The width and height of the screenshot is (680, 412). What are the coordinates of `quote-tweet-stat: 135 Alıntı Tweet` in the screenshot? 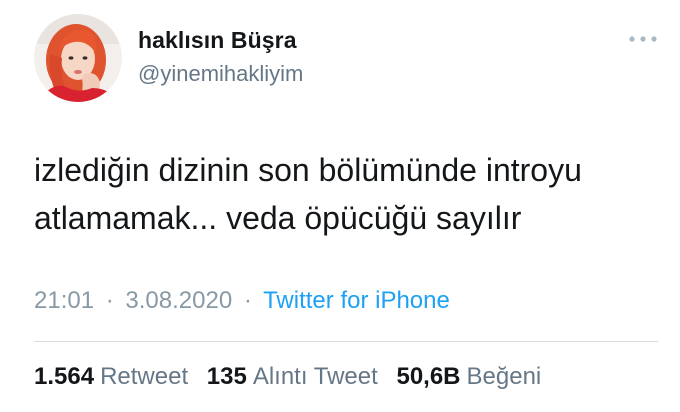 It's located at (296, 376).